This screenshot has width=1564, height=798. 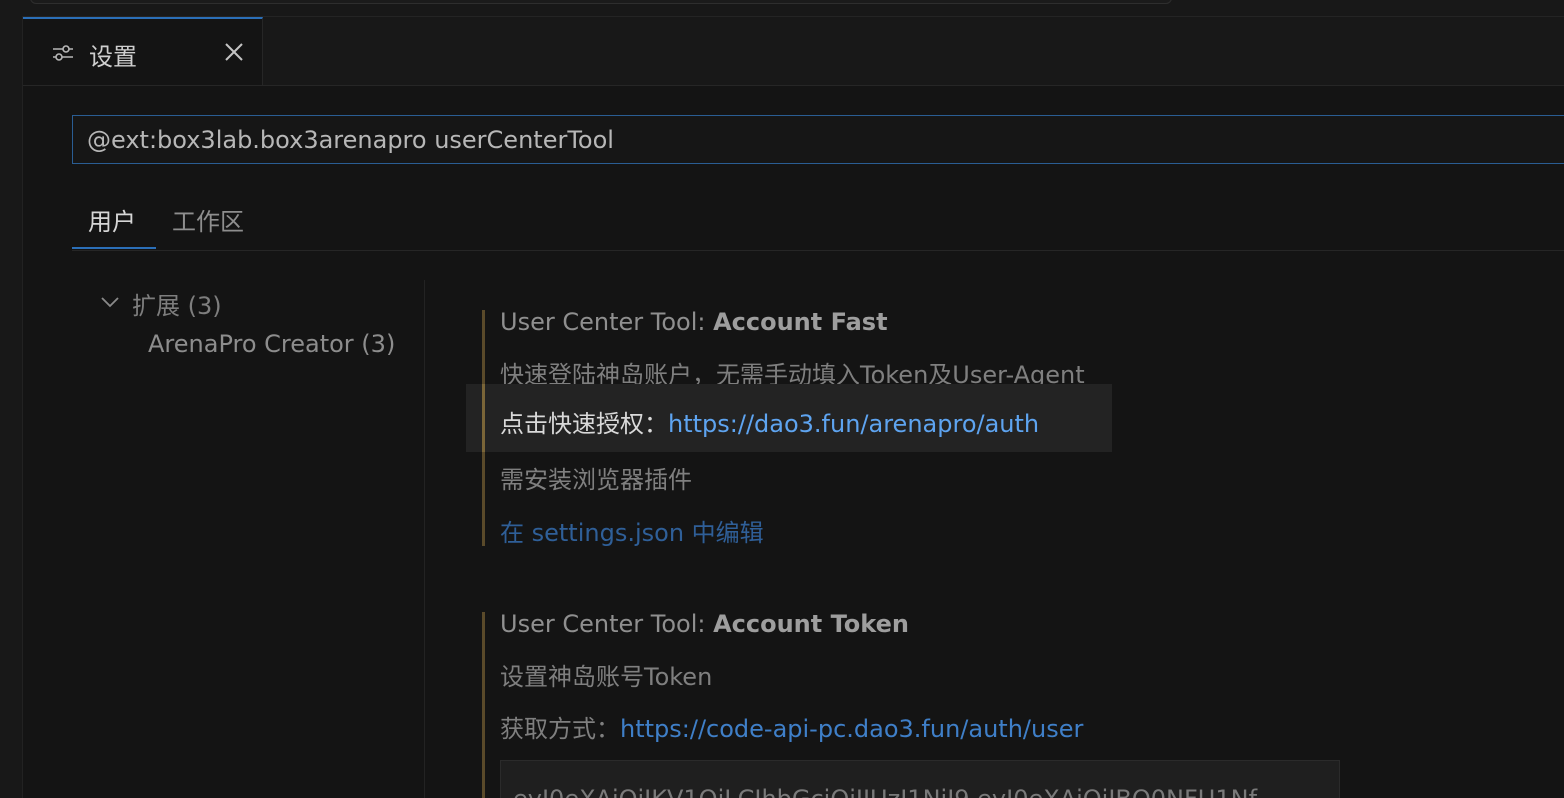 I want to click on setting-note: 需安装浏览器插件, so click(x=596, y=480).